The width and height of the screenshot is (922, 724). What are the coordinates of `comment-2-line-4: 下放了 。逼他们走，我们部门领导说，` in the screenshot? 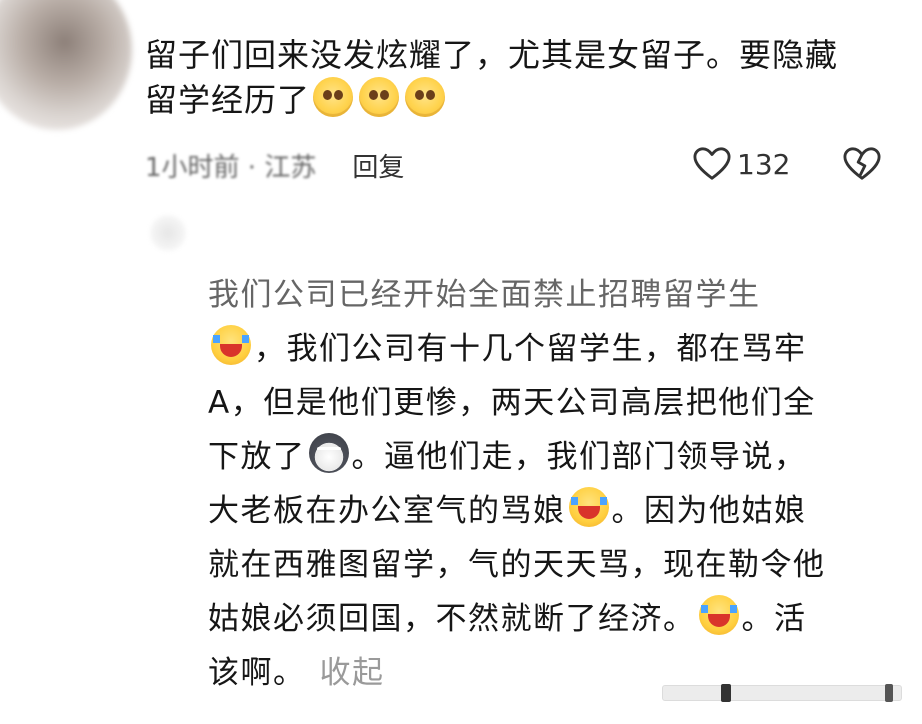 It's located at (558, 457).